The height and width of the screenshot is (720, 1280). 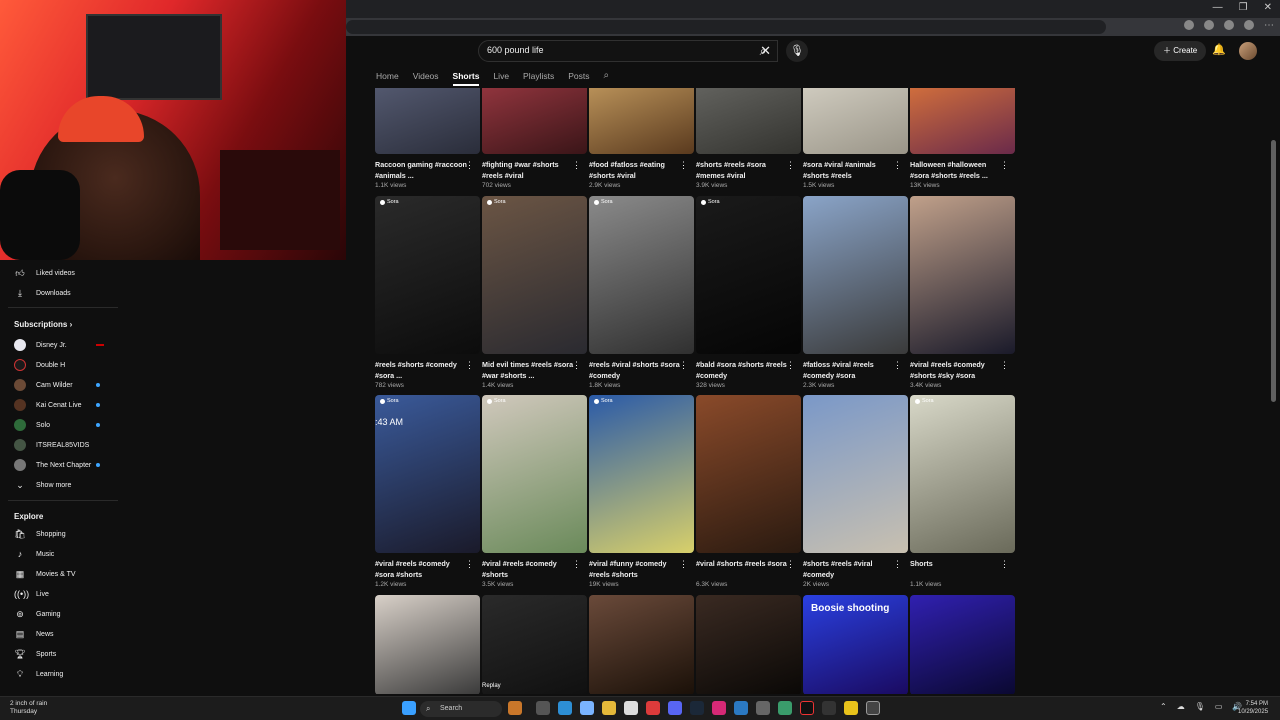 What do you see at coordinates (849, 370) in the screenshot?
I see `short-title: #fatloss #viral #reels #comedy #sora` at bounding box center [849, 370].